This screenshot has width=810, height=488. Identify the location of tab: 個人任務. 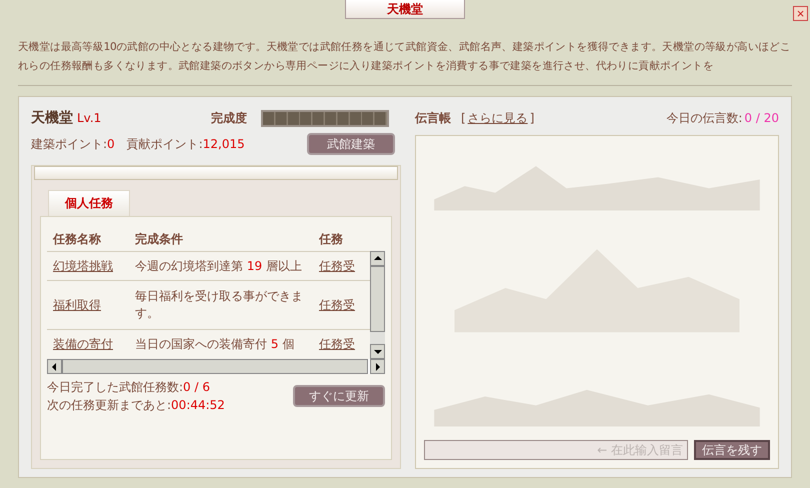
(89, 203).